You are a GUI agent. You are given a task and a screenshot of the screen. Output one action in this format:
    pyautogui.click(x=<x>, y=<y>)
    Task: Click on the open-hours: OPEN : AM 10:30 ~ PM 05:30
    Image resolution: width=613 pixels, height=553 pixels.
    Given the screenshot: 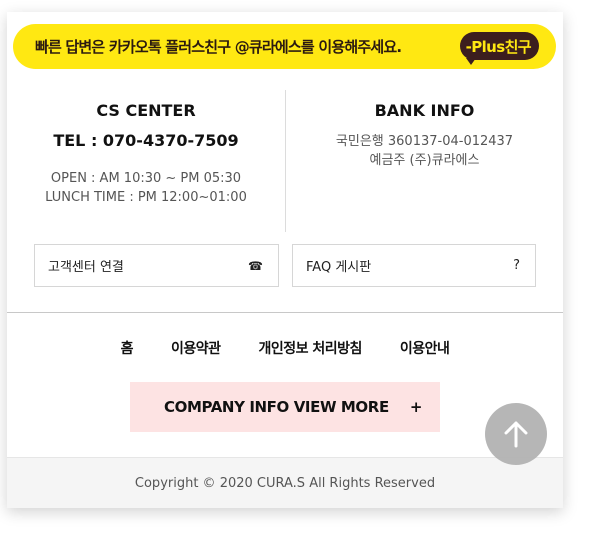 What is the action you would take?
    pyautogui.click(x=146, y=178)
    